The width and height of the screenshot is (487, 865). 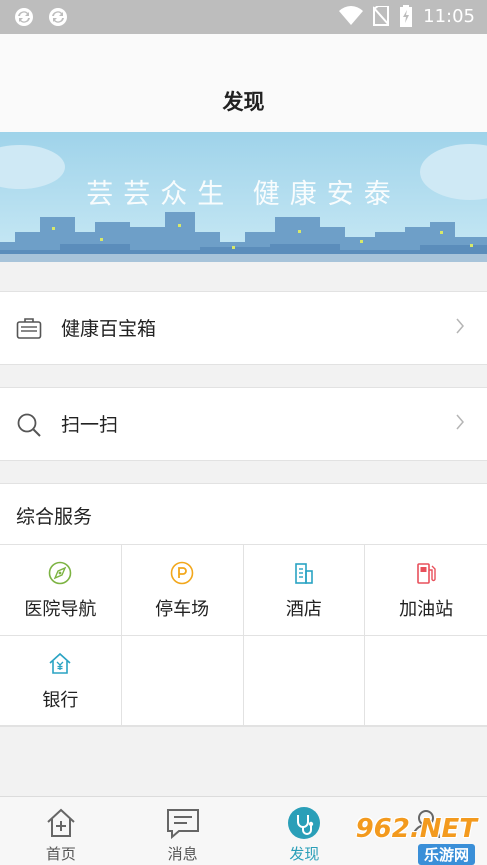 I want to click on site-watermark: 962.NET 乐游网, so click(x=413, y=838).